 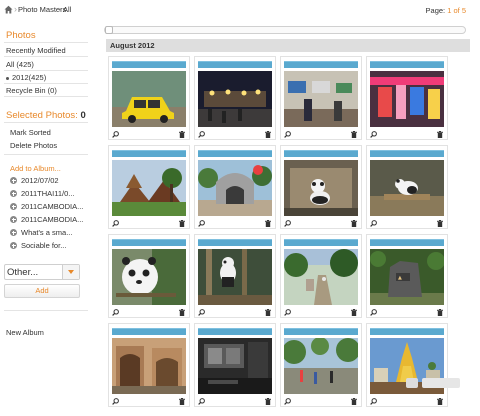 I want to click on dropdown-button, so click(x=70, y=272).